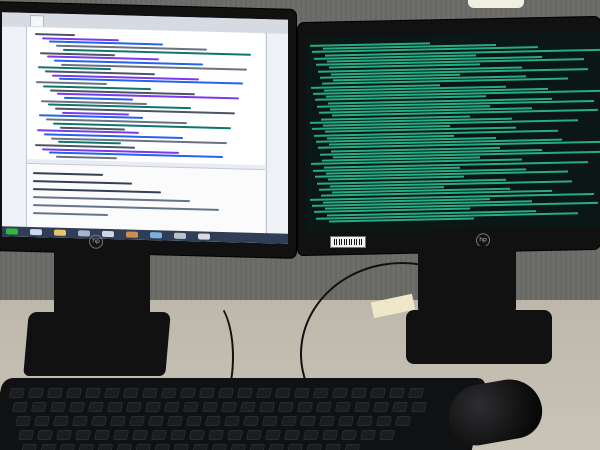 Image resolution: width=600 pixels, height=450 pixels. Describe the element at coordinates (14, 126) in the screenshot. I see `ide-project-panel` at that location.